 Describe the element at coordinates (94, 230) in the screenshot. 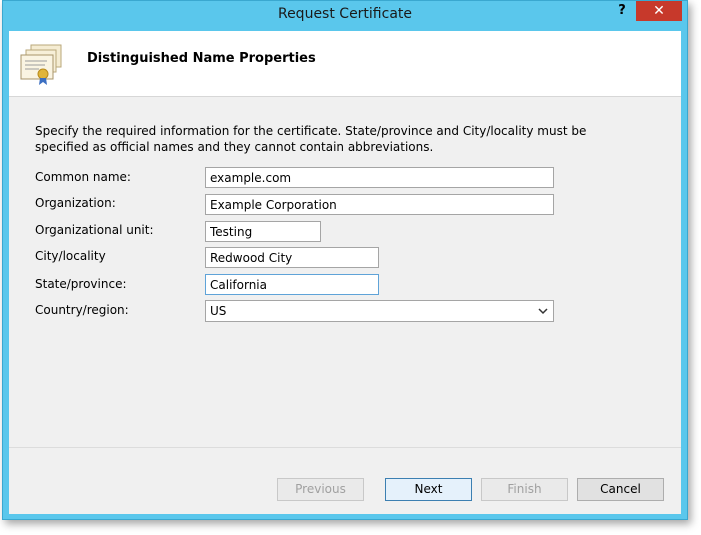

I see `org-unit-label: Organizational unit:` at that location.